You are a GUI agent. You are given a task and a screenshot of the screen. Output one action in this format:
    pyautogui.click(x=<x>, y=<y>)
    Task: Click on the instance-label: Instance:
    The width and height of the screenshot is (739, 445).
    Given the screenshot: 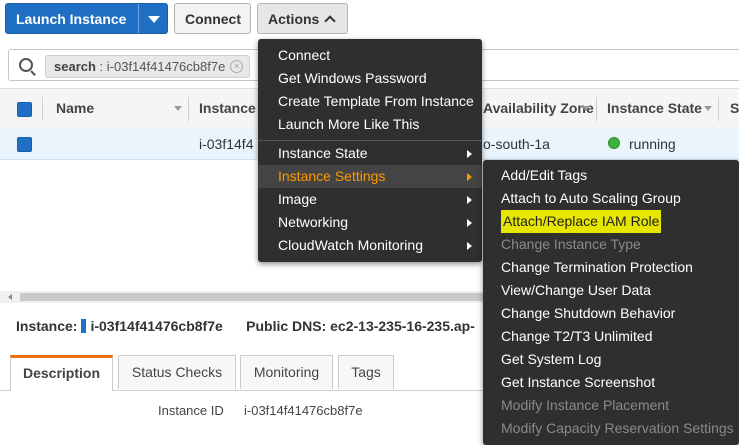 What is the action you would take?
    pyautogui.click(x=47, y=326)
    